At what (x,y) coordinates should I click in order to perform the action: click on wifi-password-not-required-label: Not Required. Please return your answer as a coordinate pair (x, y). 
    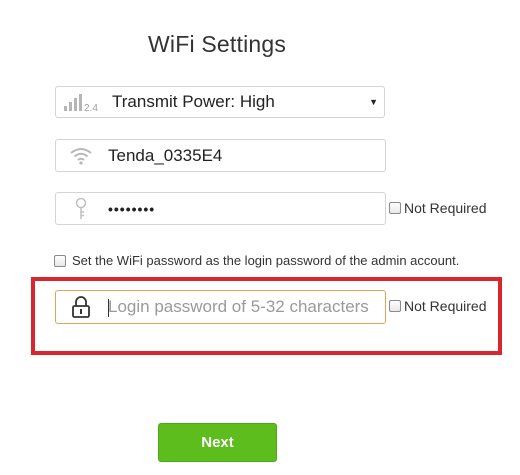
    Looking at the image, I should click on (445, 208).